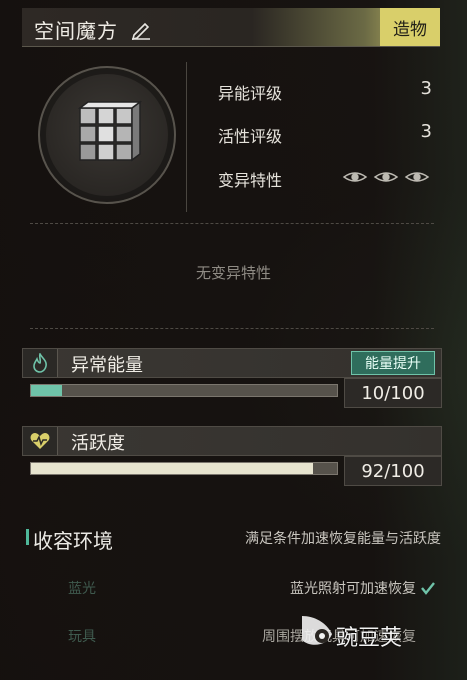 The width and height of the screenshot is (467, 680). I want to click on mutation-eye-icons, so click(386, 177).